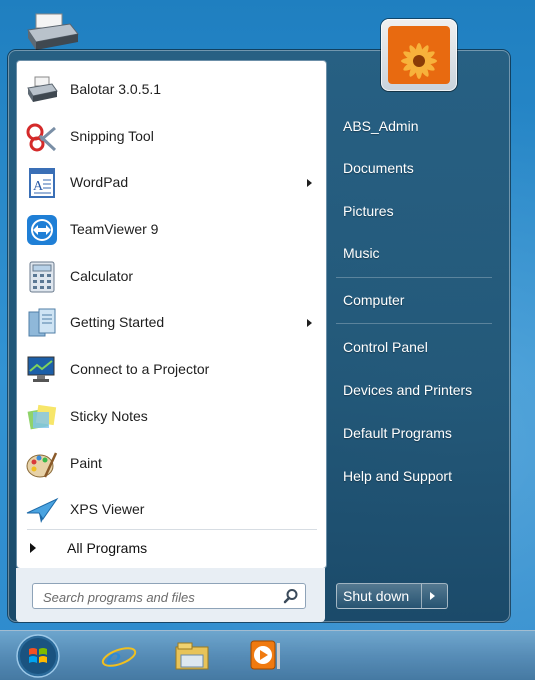 The image size is (535, 680). I want to click on menu-item-devices-printers: Devices and Printers, so click(419, 391).